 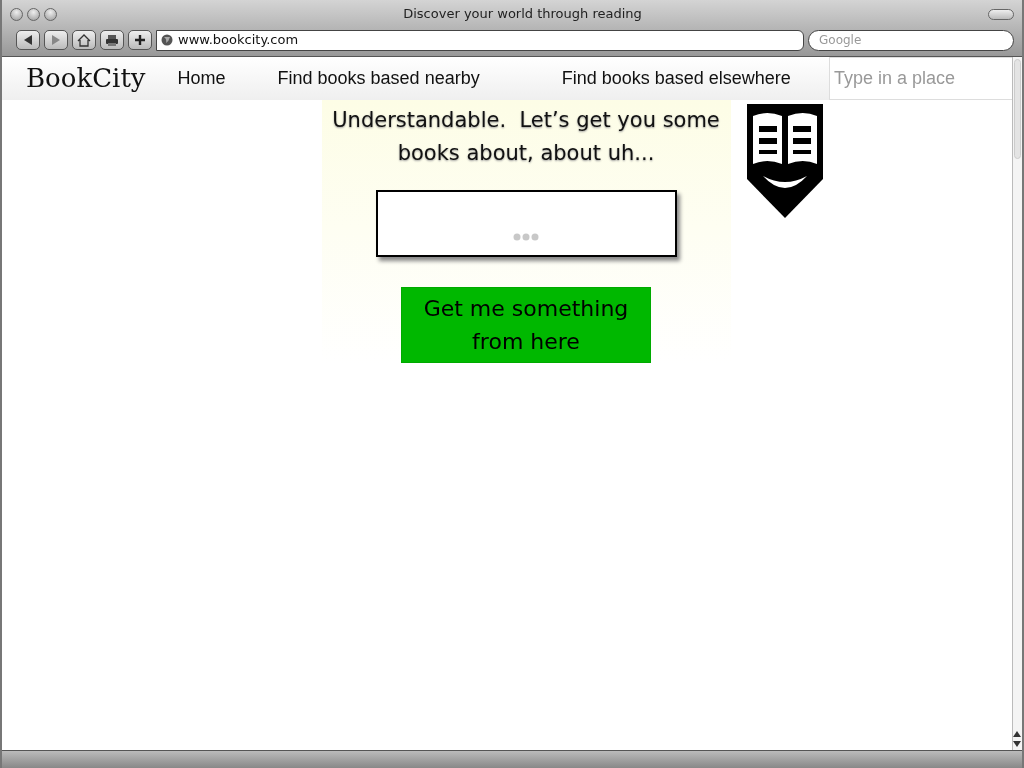 What do you see at coordinates (784, 161) in the screenshot?
I see `book-mask-logo-icon` at bounding box center [784, 161].